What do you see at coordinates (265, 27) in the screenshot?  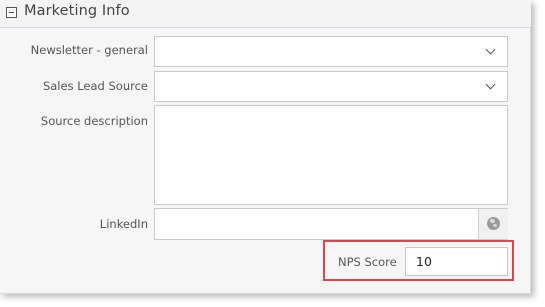 I see `header-divider` at bounding box center [265, 27].